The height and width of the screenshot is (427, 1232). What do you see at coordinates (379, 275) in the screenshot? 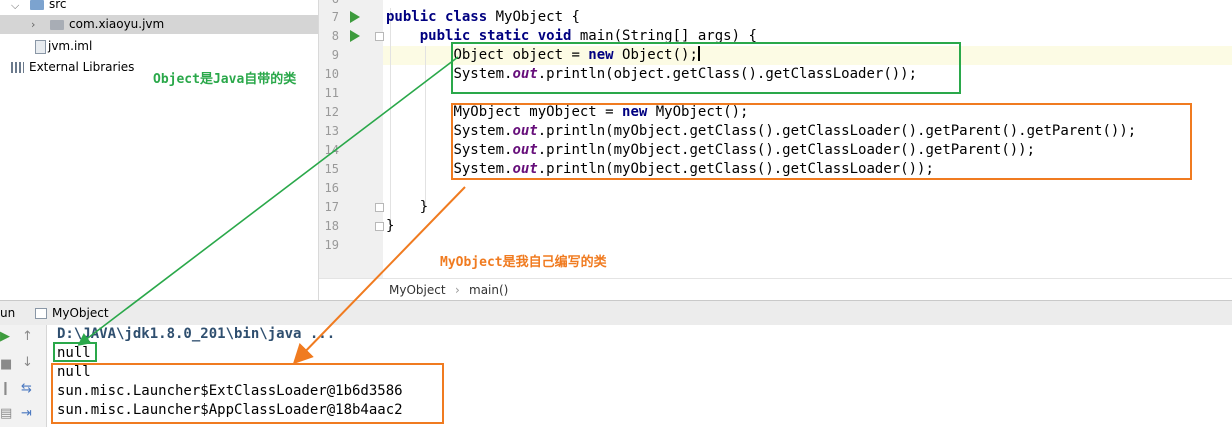
I see `annotation-arrow-orange` at bounding box center [379, 275].